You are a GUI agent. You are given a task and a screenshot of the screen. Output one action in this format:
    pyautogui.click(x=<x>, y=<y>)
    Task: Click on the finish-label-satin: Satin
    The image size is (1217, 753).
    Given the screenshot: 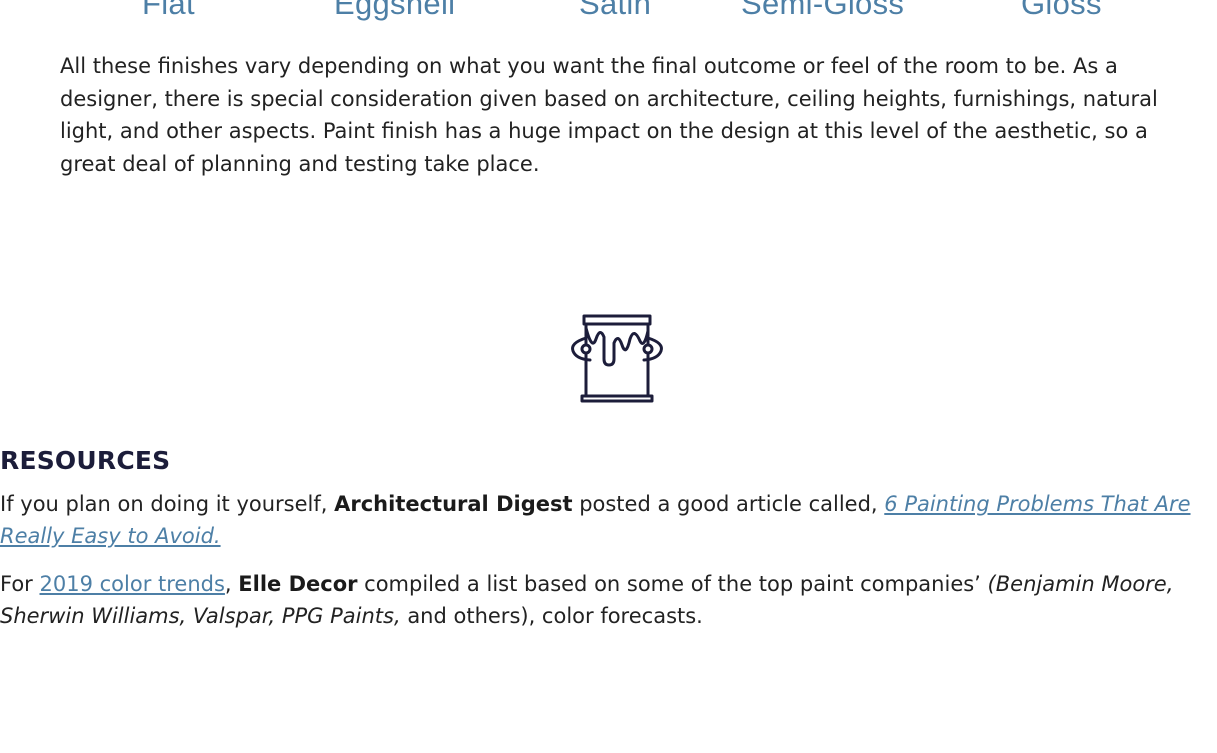 What is the action you would take?
    pyautogui.click(x=615, y=10)
    